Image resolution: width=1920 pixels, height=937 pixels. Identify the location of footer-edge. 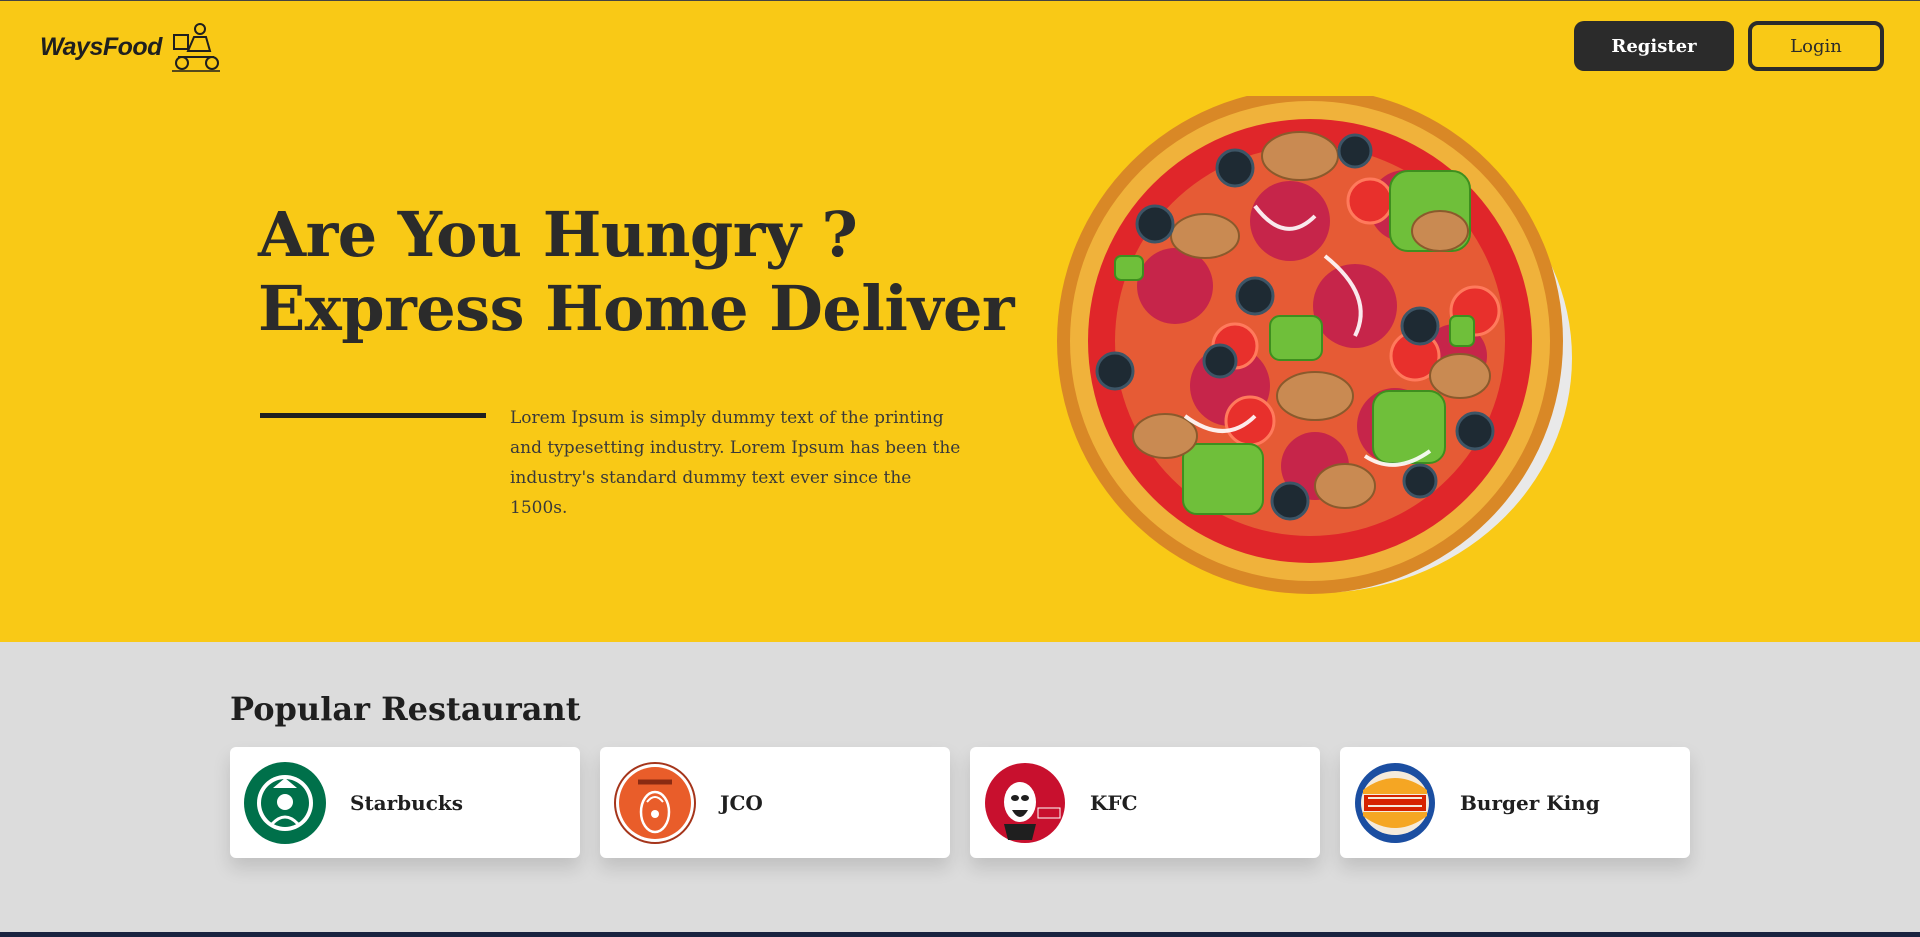
(960, 934).